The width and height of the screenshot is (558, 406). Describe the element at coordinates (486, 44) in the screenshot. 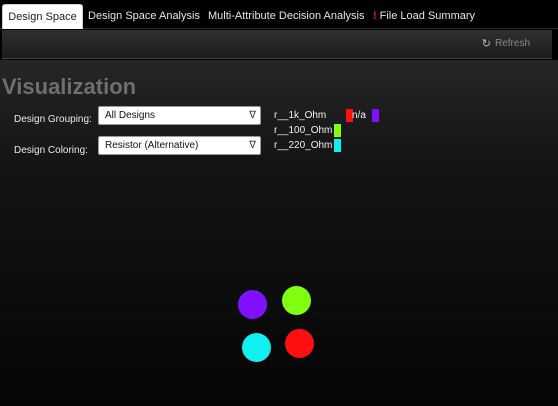

I see `refresh-icon: ↻` at that location.